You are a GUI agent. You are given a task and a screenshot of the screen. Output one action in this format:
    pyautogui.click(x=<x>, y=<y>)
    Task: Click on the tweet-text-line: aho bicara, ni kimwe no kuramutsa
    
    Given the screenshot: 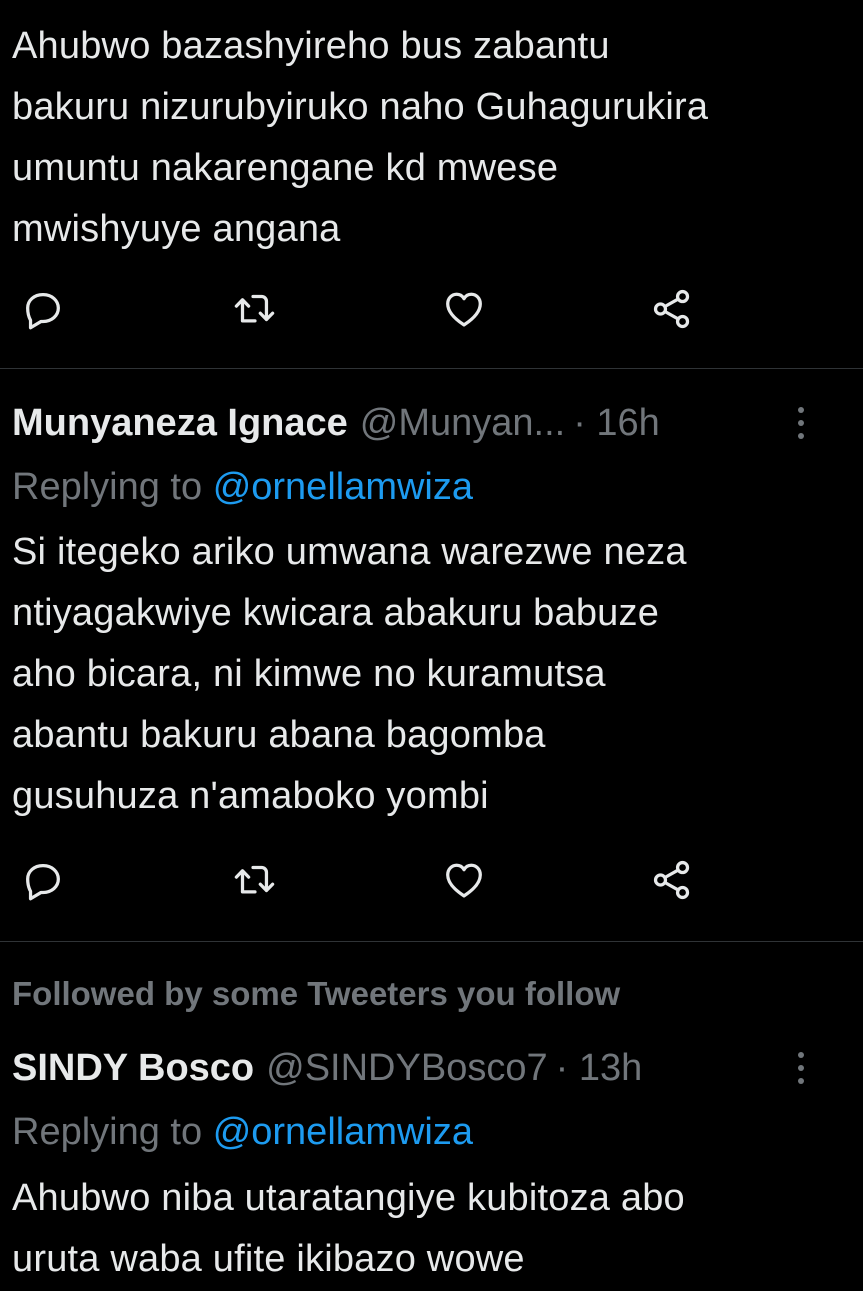 What is the action you would take?
    pyautogui.click(x=309, y=674)
    